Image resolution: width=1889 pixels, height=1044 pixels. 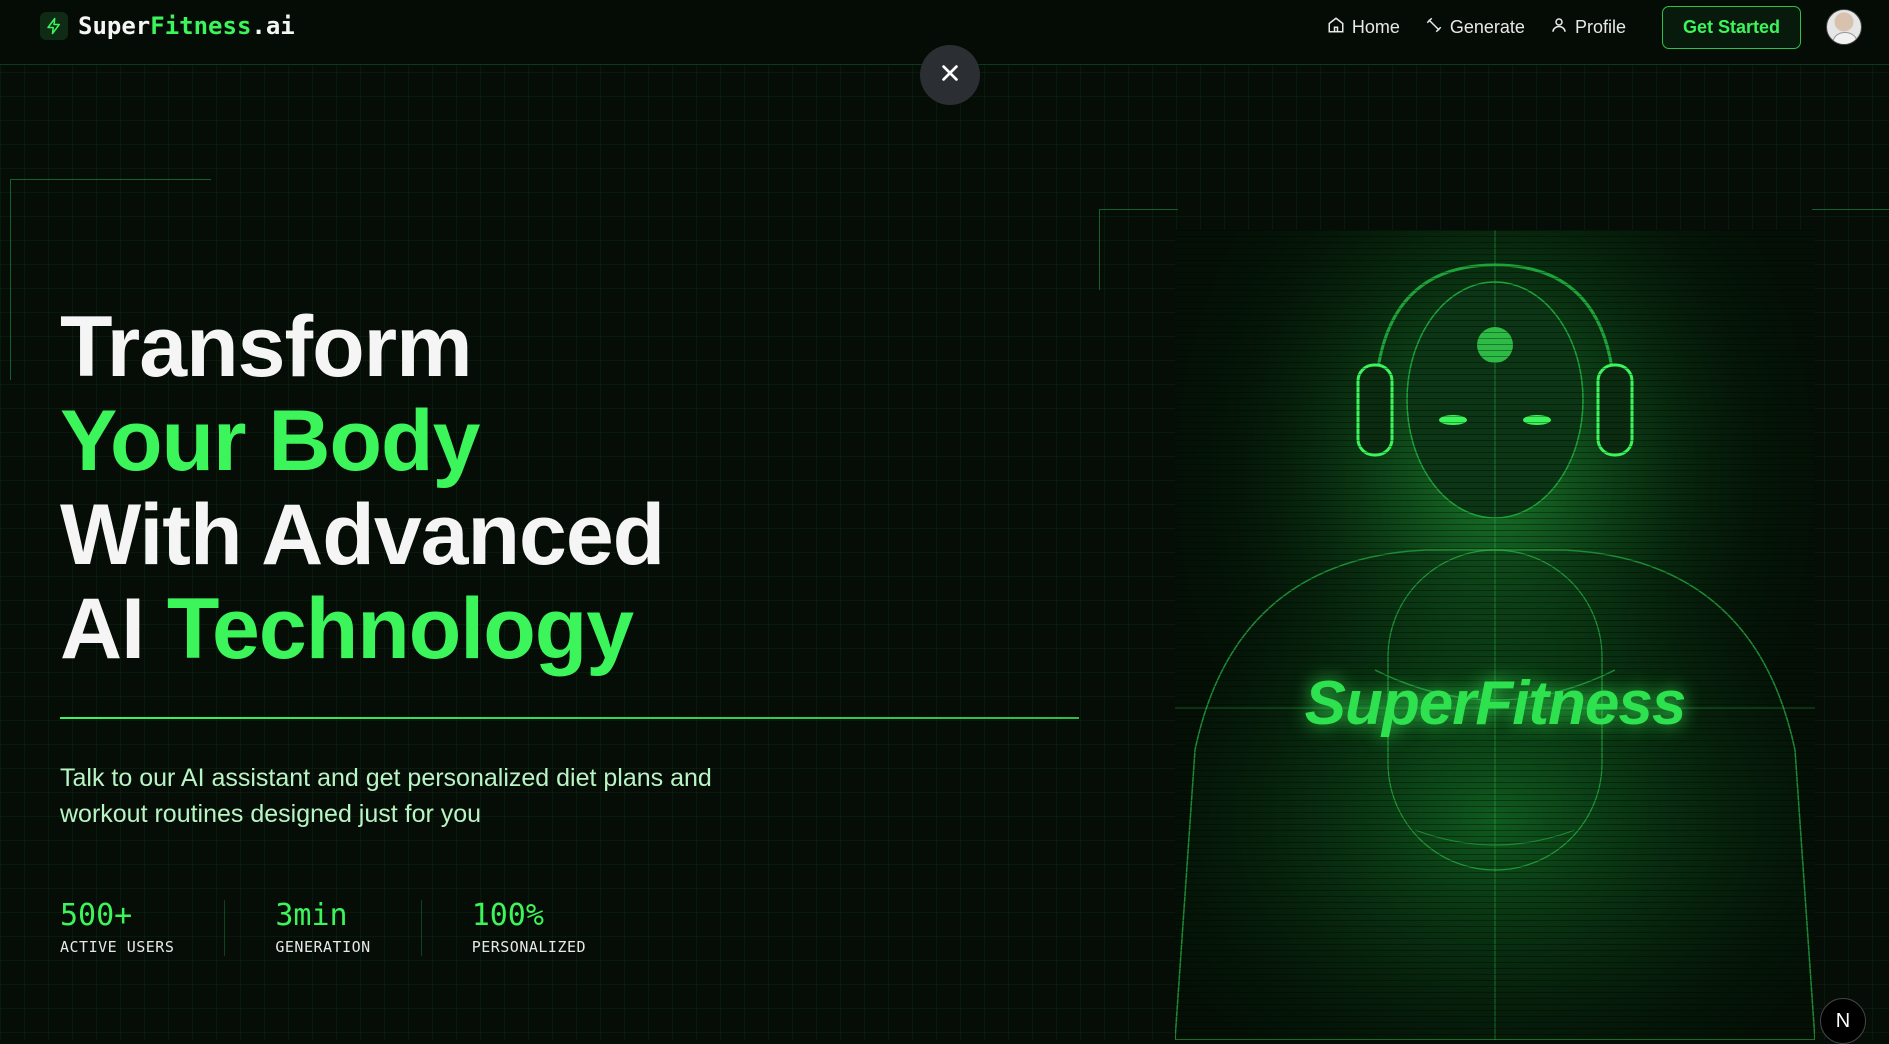 I want to click on stat-value: 3min, so click(x=311, y=915).